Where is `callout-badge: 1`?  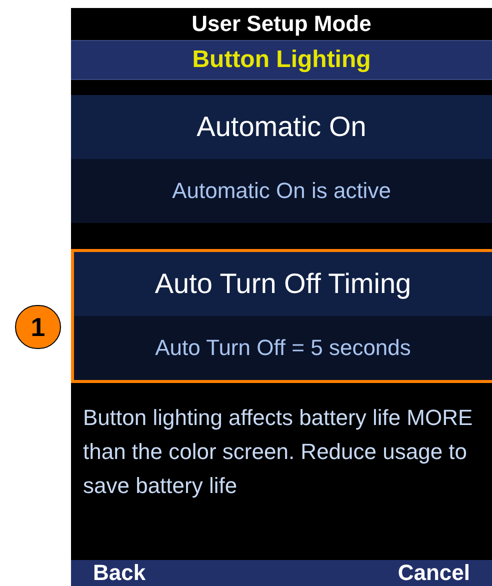 callout-badge: 1 is located at coordinates (38, 327).